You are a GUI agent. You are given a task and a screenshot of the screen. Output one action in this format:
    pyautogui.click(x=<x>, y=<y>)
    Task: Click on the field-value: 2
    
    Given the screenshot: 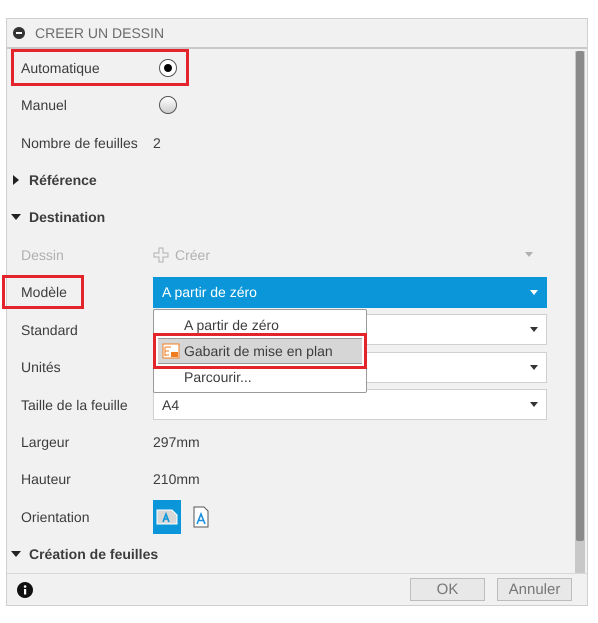 What is the action you would take?
    pyautogui.click(x=157, y=142)
    